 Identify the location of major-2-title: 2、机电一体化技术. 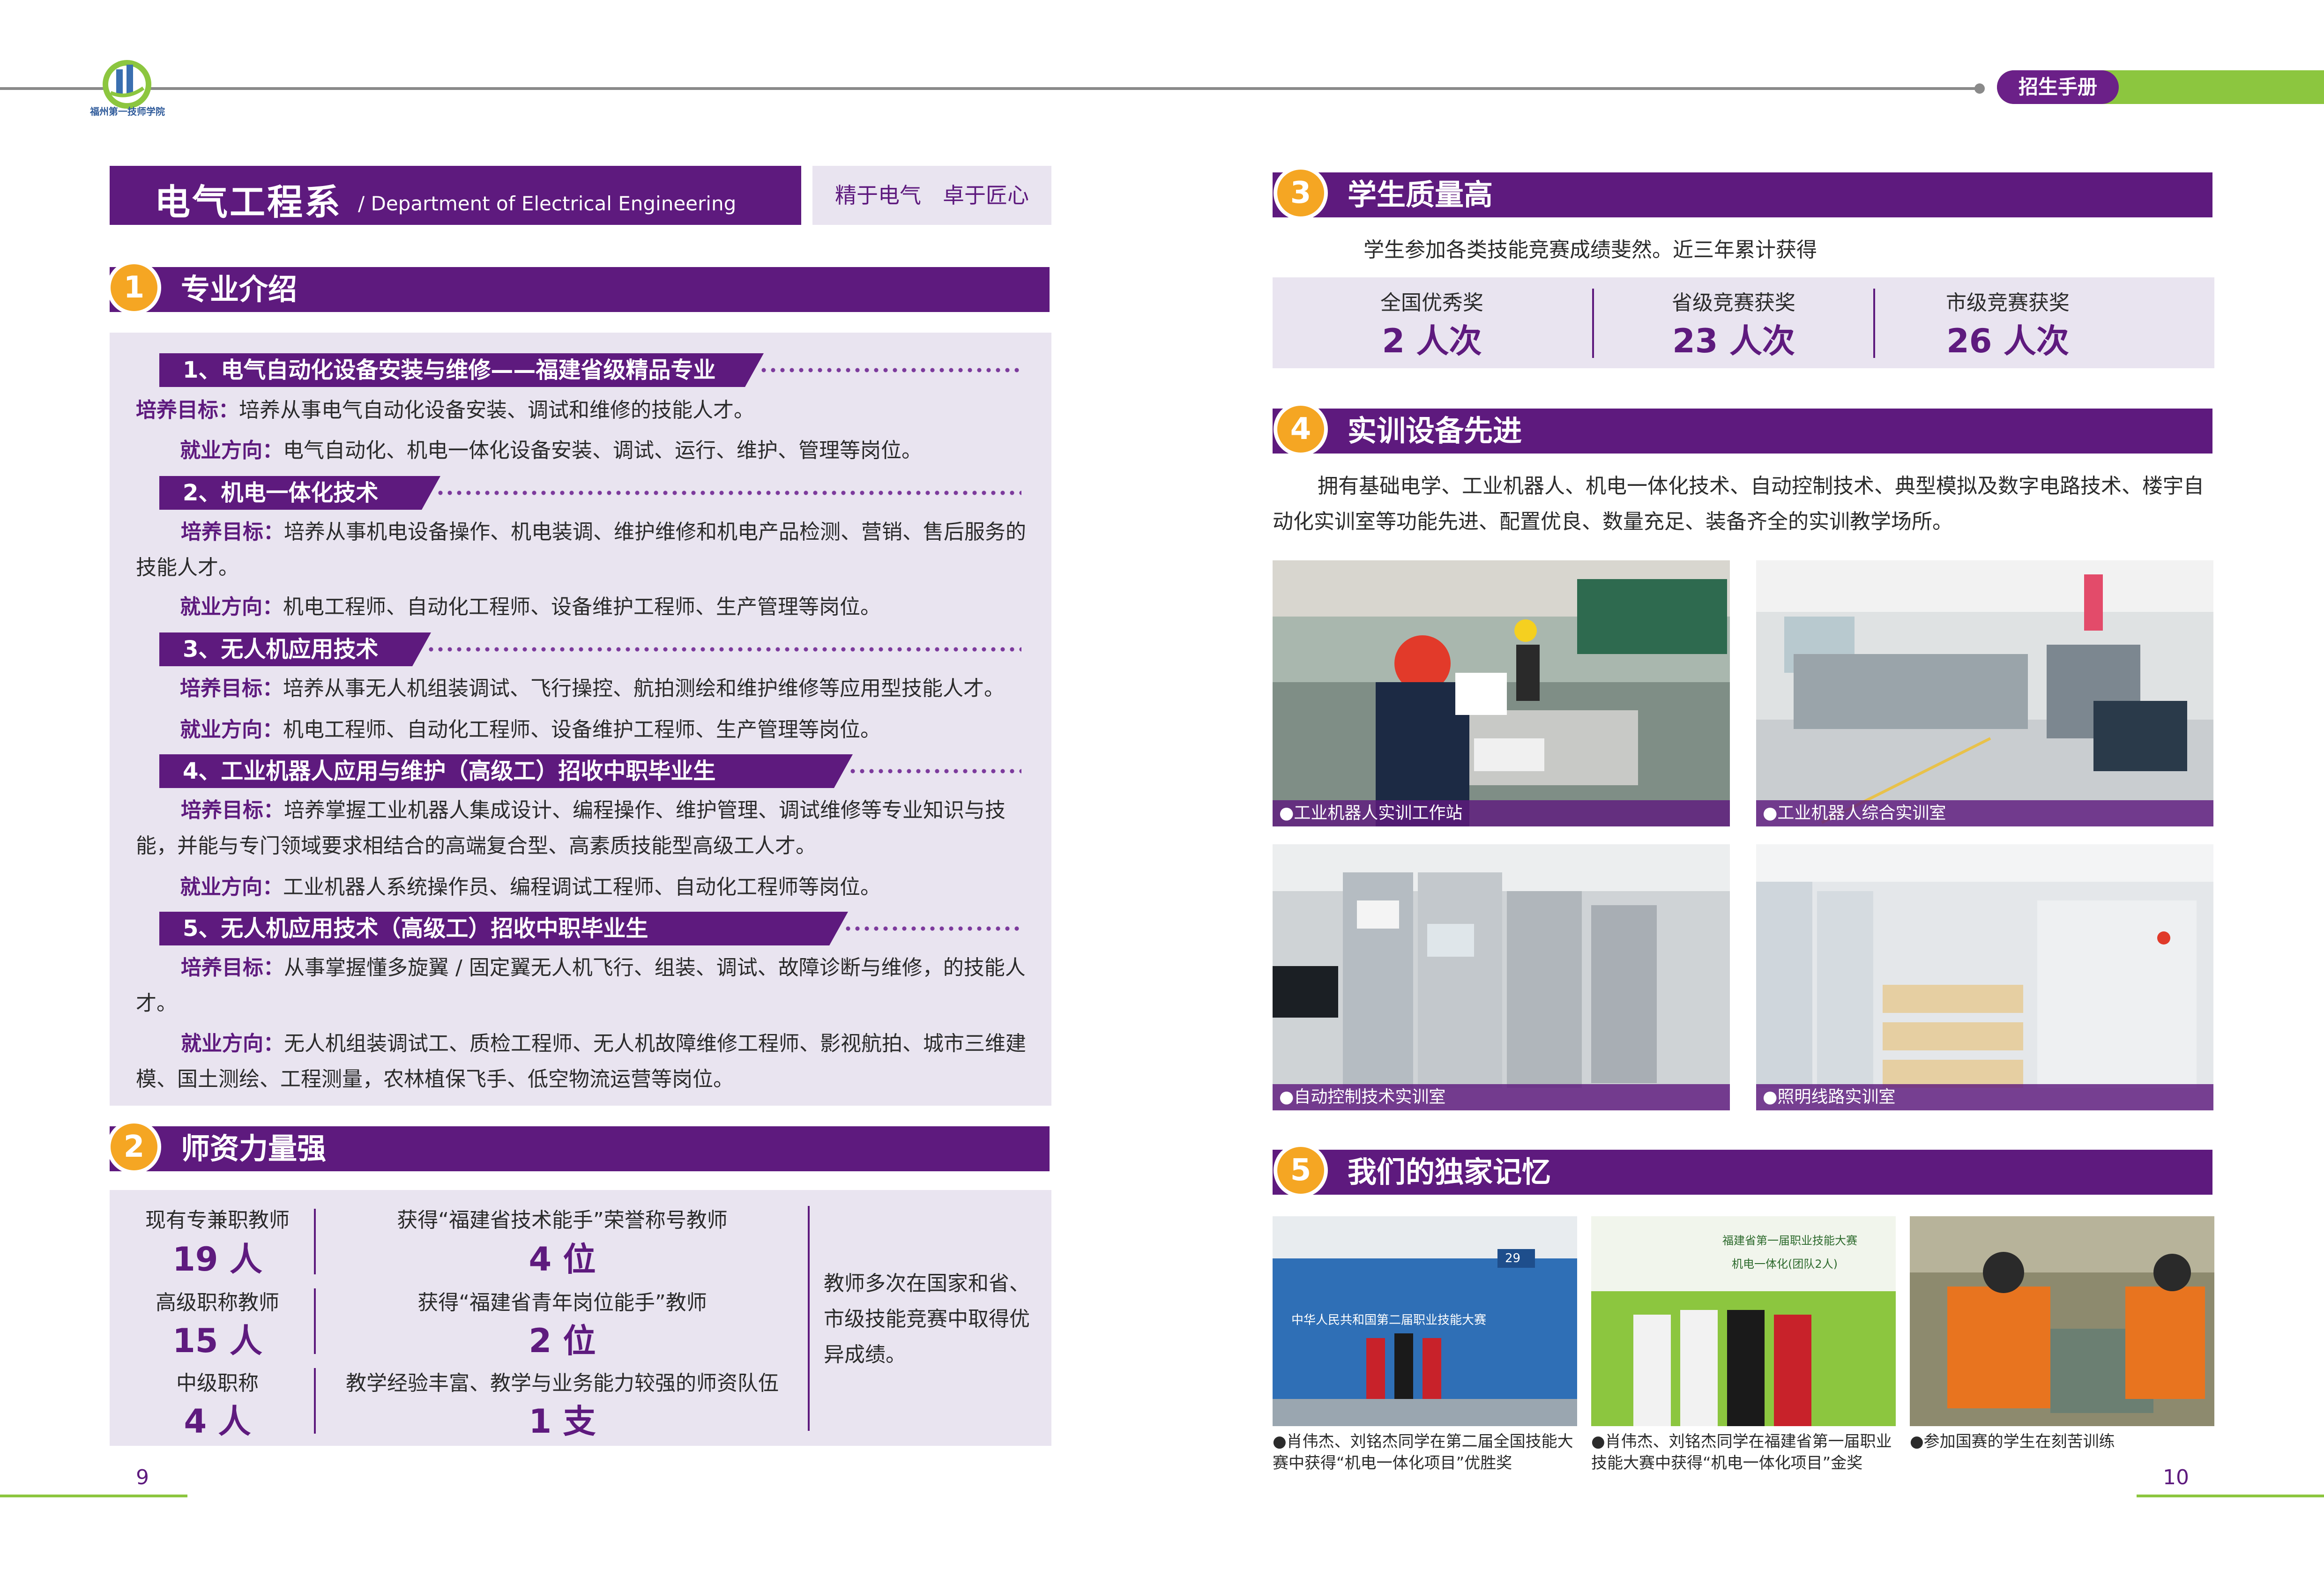
(299, 493).